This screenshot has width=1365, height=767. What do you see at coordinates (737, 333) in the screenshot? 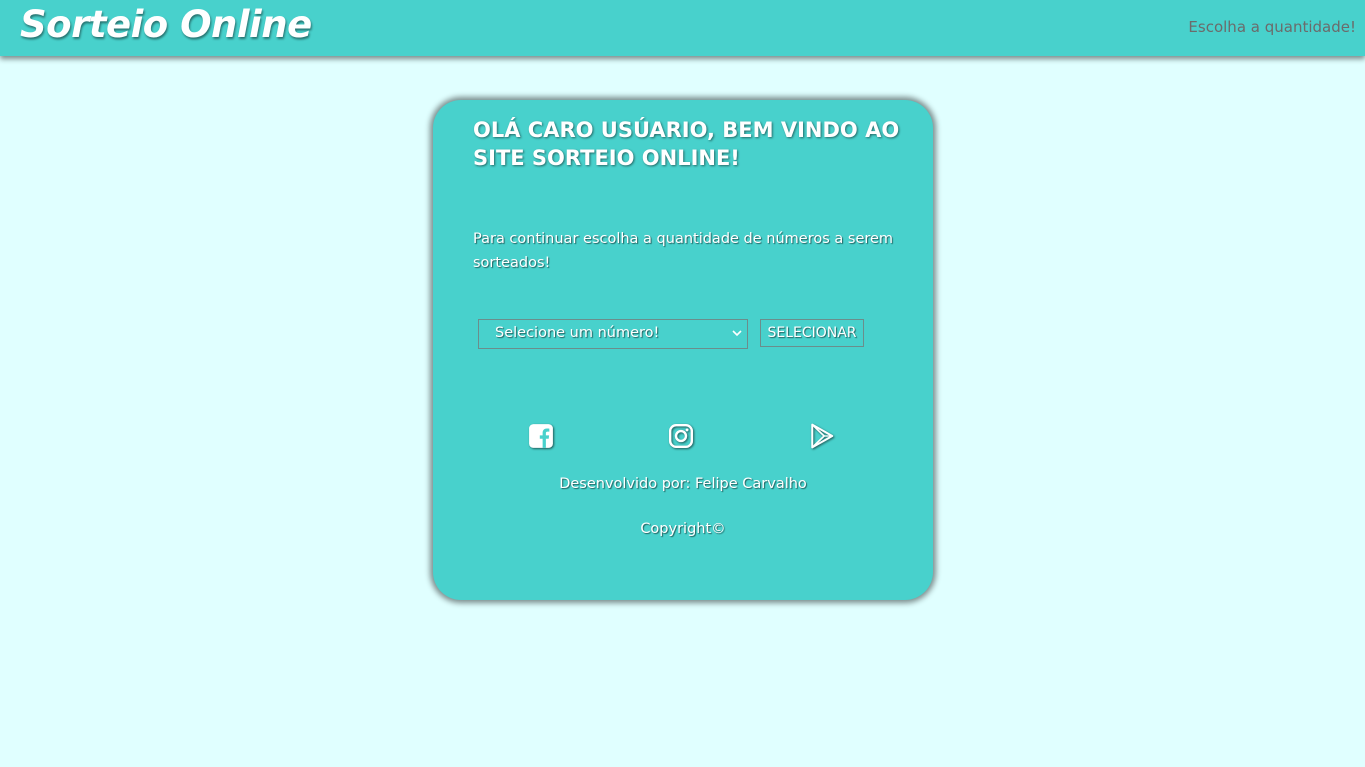
I see `chevron-down-icon` at bounding box center [737, 333].